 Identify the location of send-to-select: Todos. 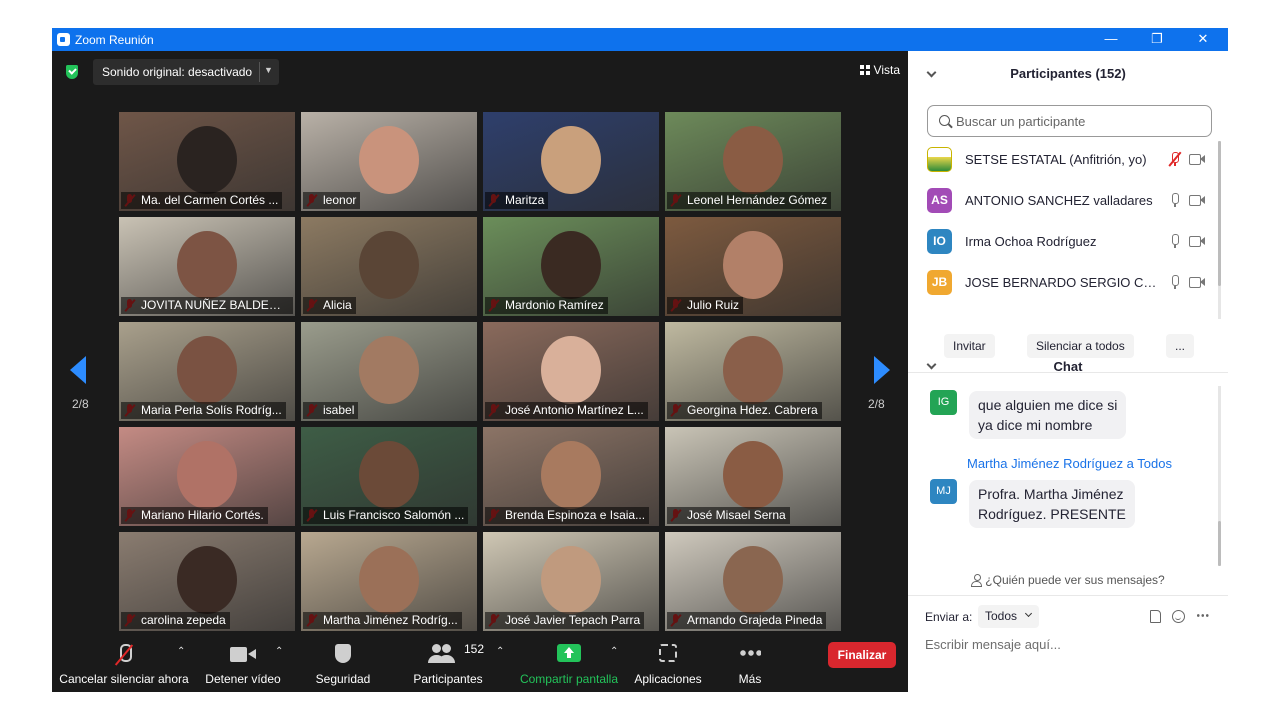
(1009, 616).